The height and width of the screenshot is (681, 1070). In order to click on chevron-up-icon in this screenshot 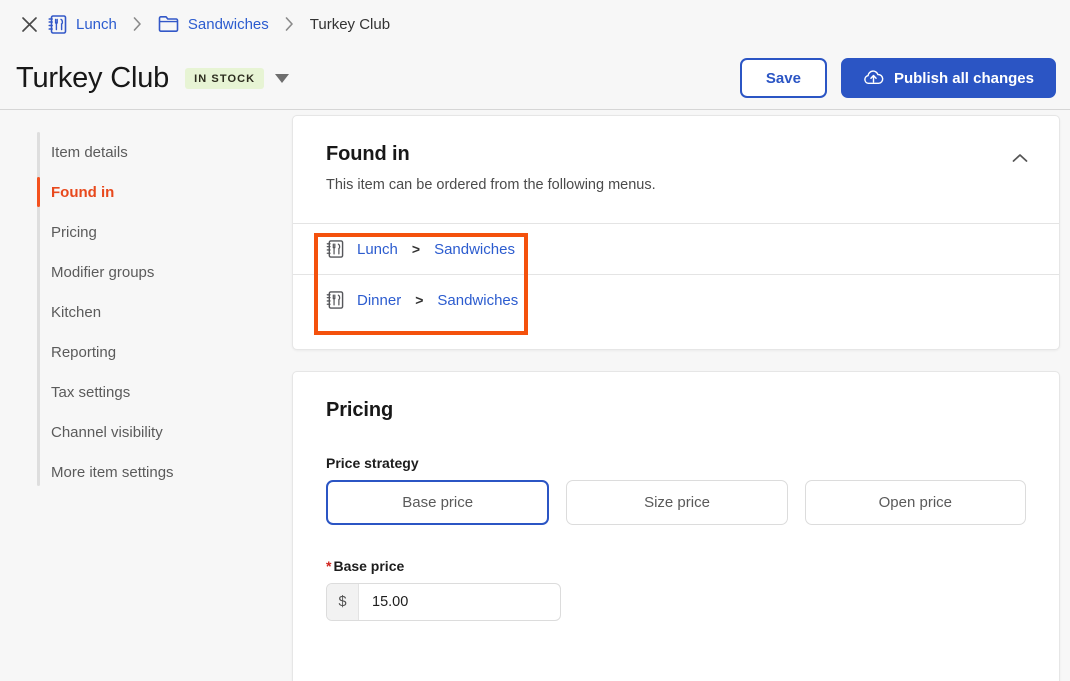, I will do `click(1020, 158)`.